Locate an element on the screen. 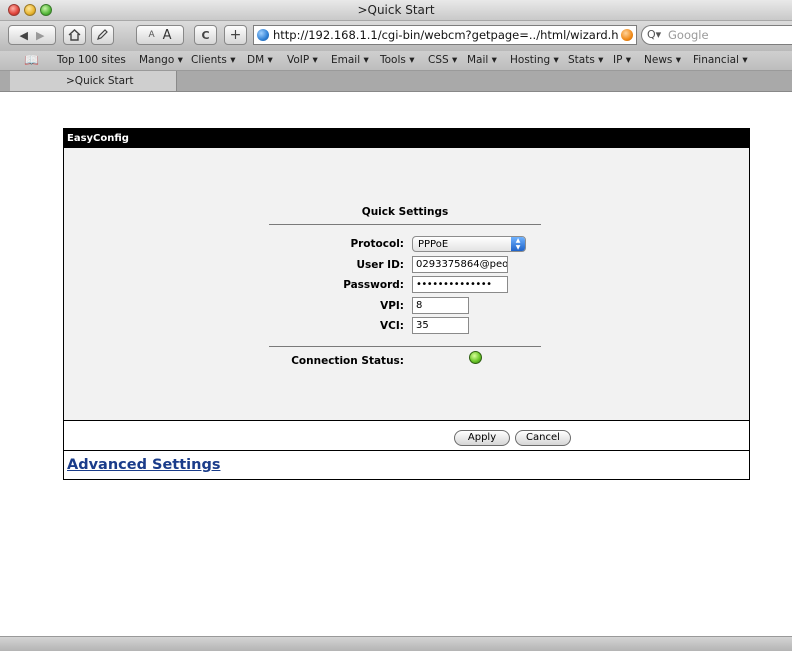 This screenshot has height=651, width=792. tab-quick-start: >Quick Start is located at coordinates (93, 81).